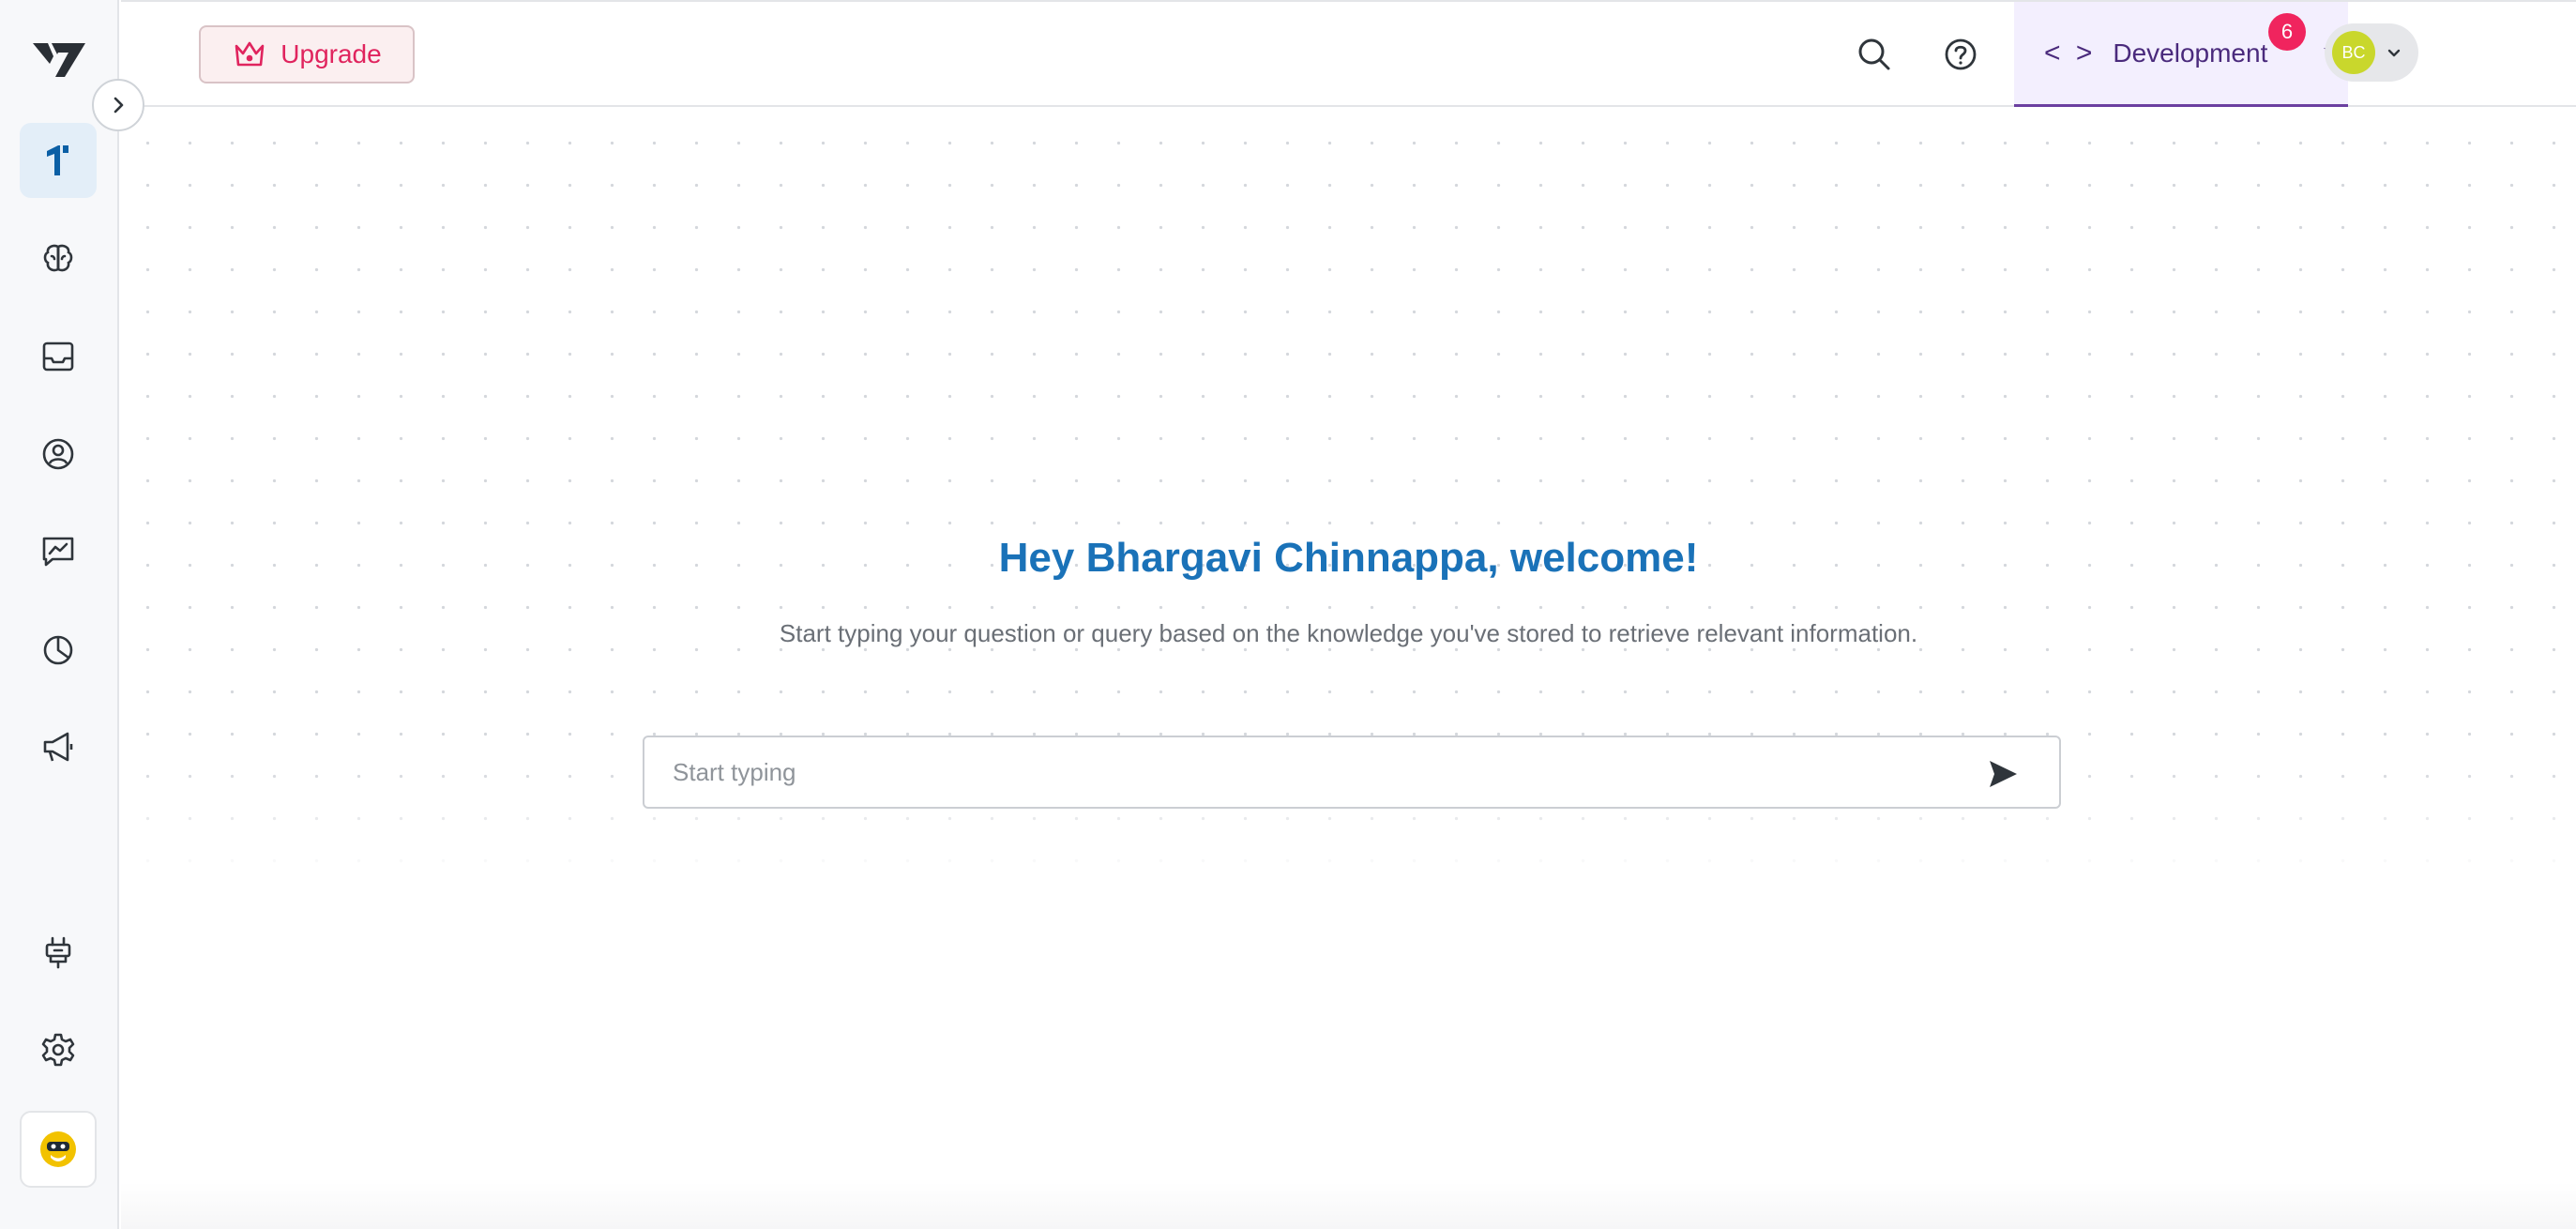 This screenshot has height=1229, width=2576. I want to click on help-button, so click(1961, 54).